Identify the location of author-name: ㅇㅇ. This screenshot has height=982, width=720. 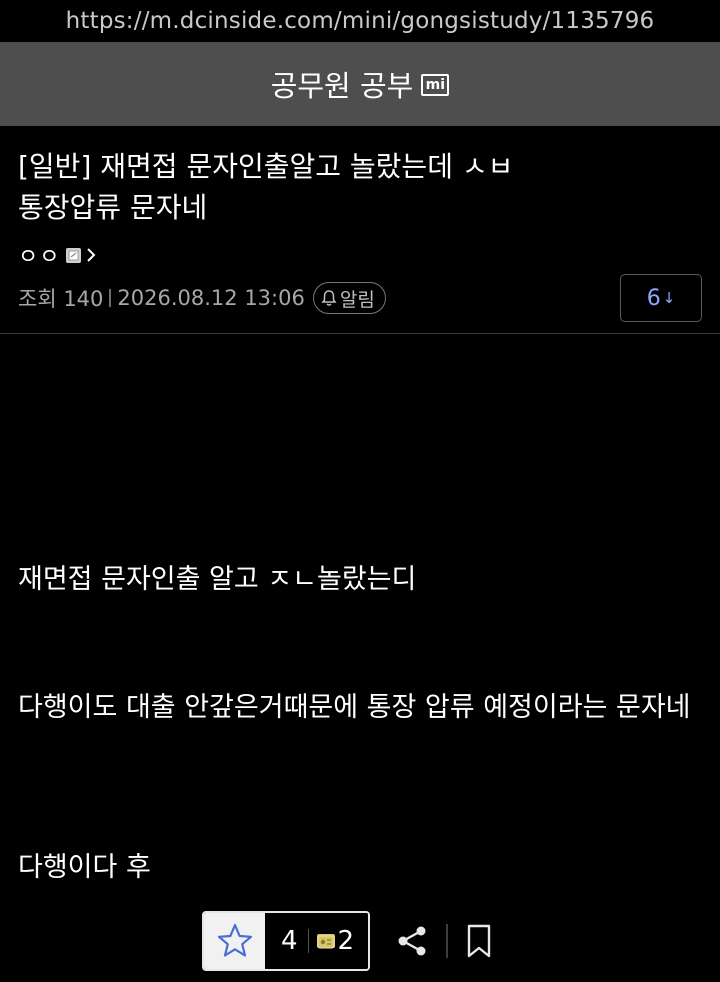
(39, 255).